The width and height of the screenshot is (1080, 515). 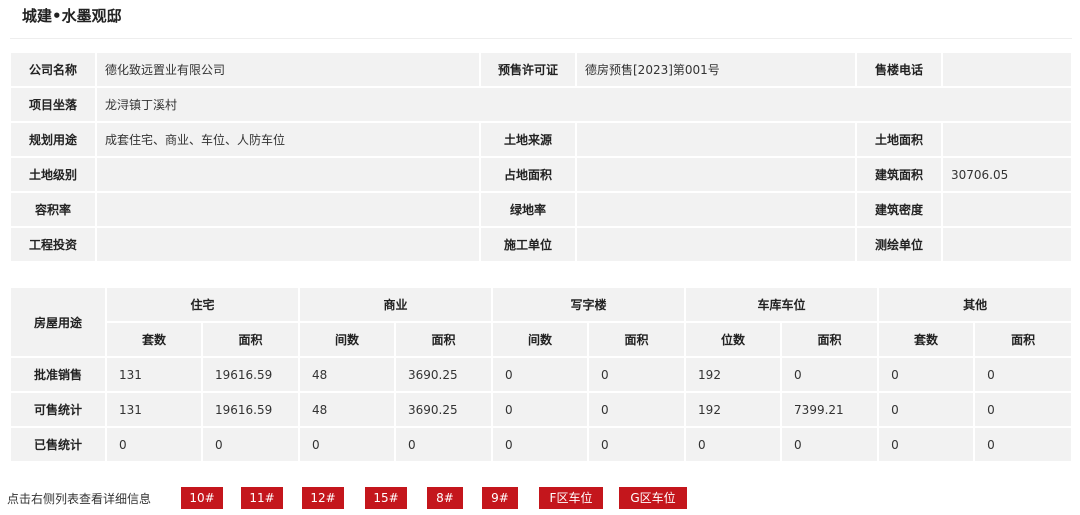 I want to click on detail-hint-text: 点击右侧列表查看详细信息, so click(x=79, y=499).